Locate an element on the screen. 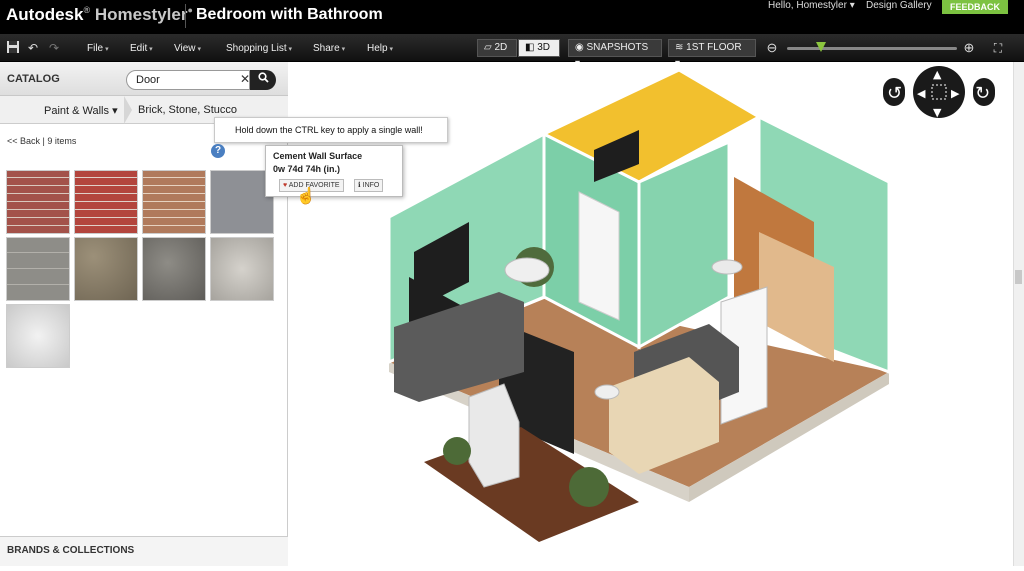  brands-label: BRANDS & COLLECTIONS is located at coordinates (71, 550).